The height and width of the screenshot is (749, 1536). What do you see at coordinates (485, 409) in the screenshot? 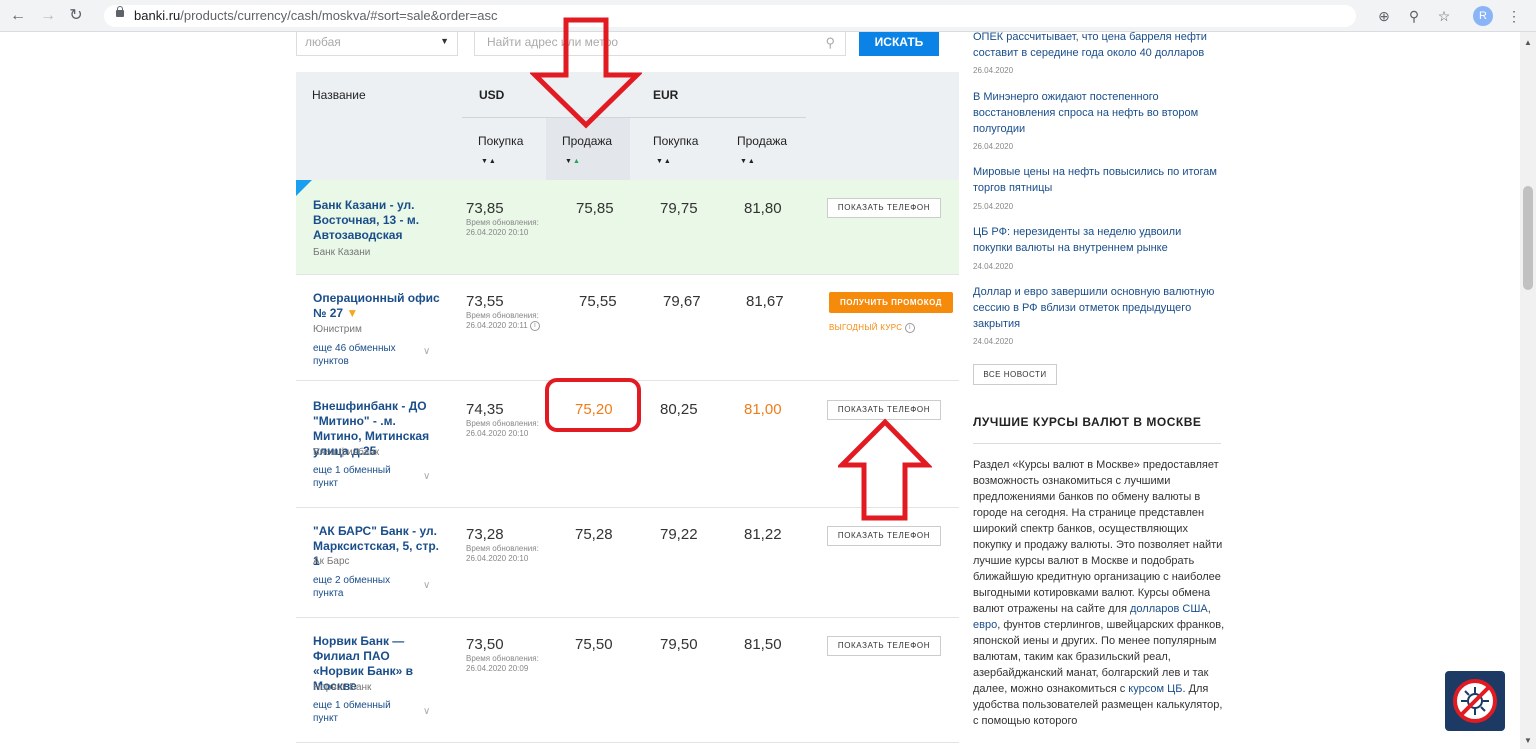
I see `usd-buy-rate: 74,35` at bounding box center [485, 409].